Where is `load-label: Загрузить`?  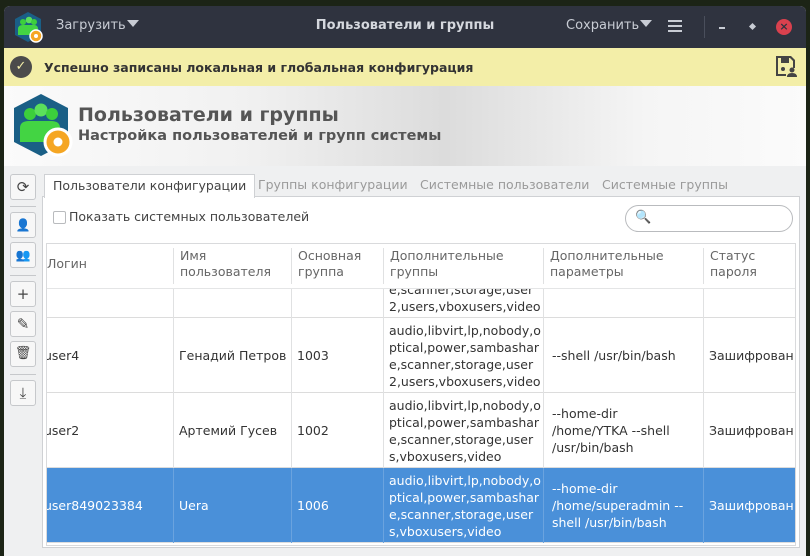
load-label: Загрузить is located at coordinates (91, 25).